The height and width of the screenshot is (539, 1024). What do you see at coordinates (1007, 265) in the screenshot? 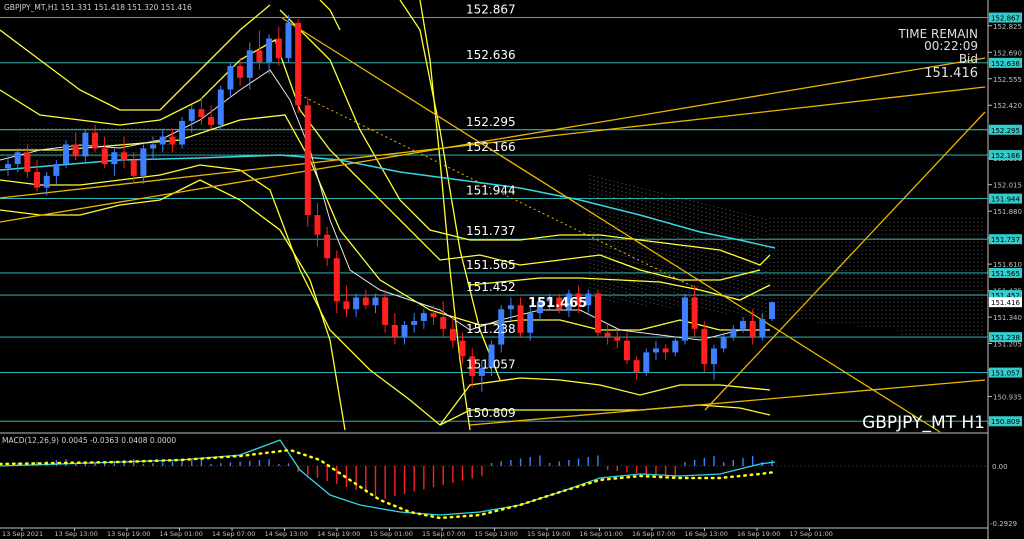
I see `price-tick-label: 151.610` at bounding box center [1007, 265].